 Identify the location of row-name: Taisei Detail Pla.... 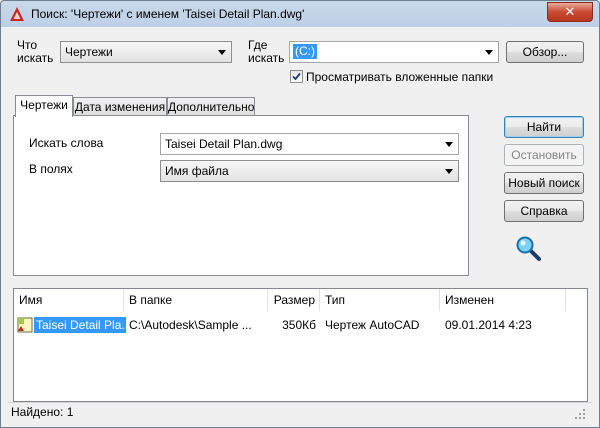
(80, 325).